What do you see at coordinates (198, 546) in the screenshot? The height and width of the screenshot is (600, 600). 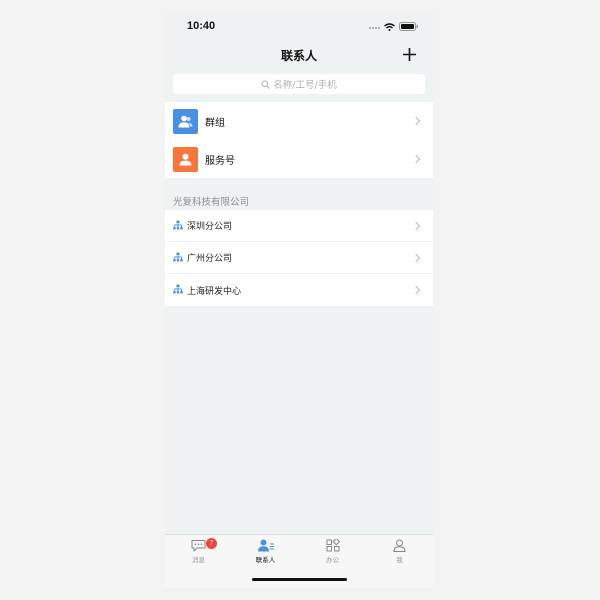 I see `chat-icon` at bounding box center [198, 546].